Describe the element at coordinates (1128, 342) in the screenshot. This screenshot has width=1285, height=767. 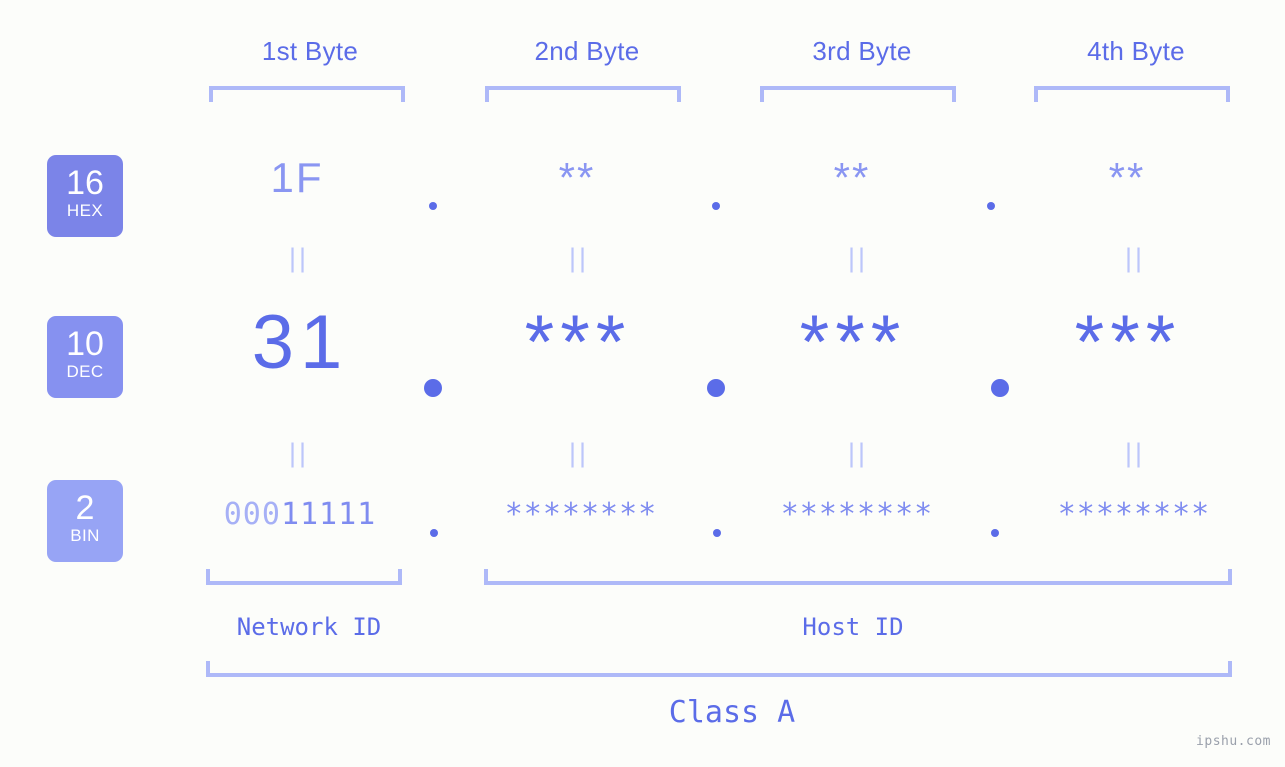
I see `dec-octet-4: ***` at that location.